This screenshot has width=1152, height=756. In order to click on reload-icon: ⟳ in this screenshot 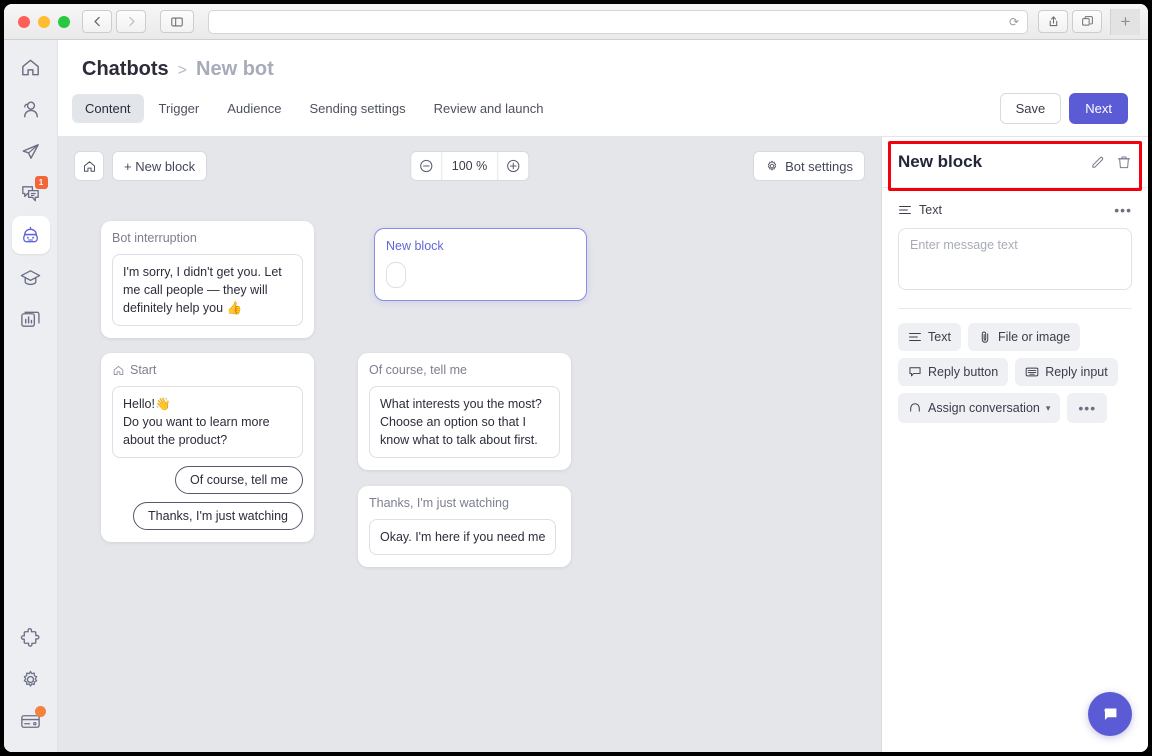, I will do `click(1014, 22)`.